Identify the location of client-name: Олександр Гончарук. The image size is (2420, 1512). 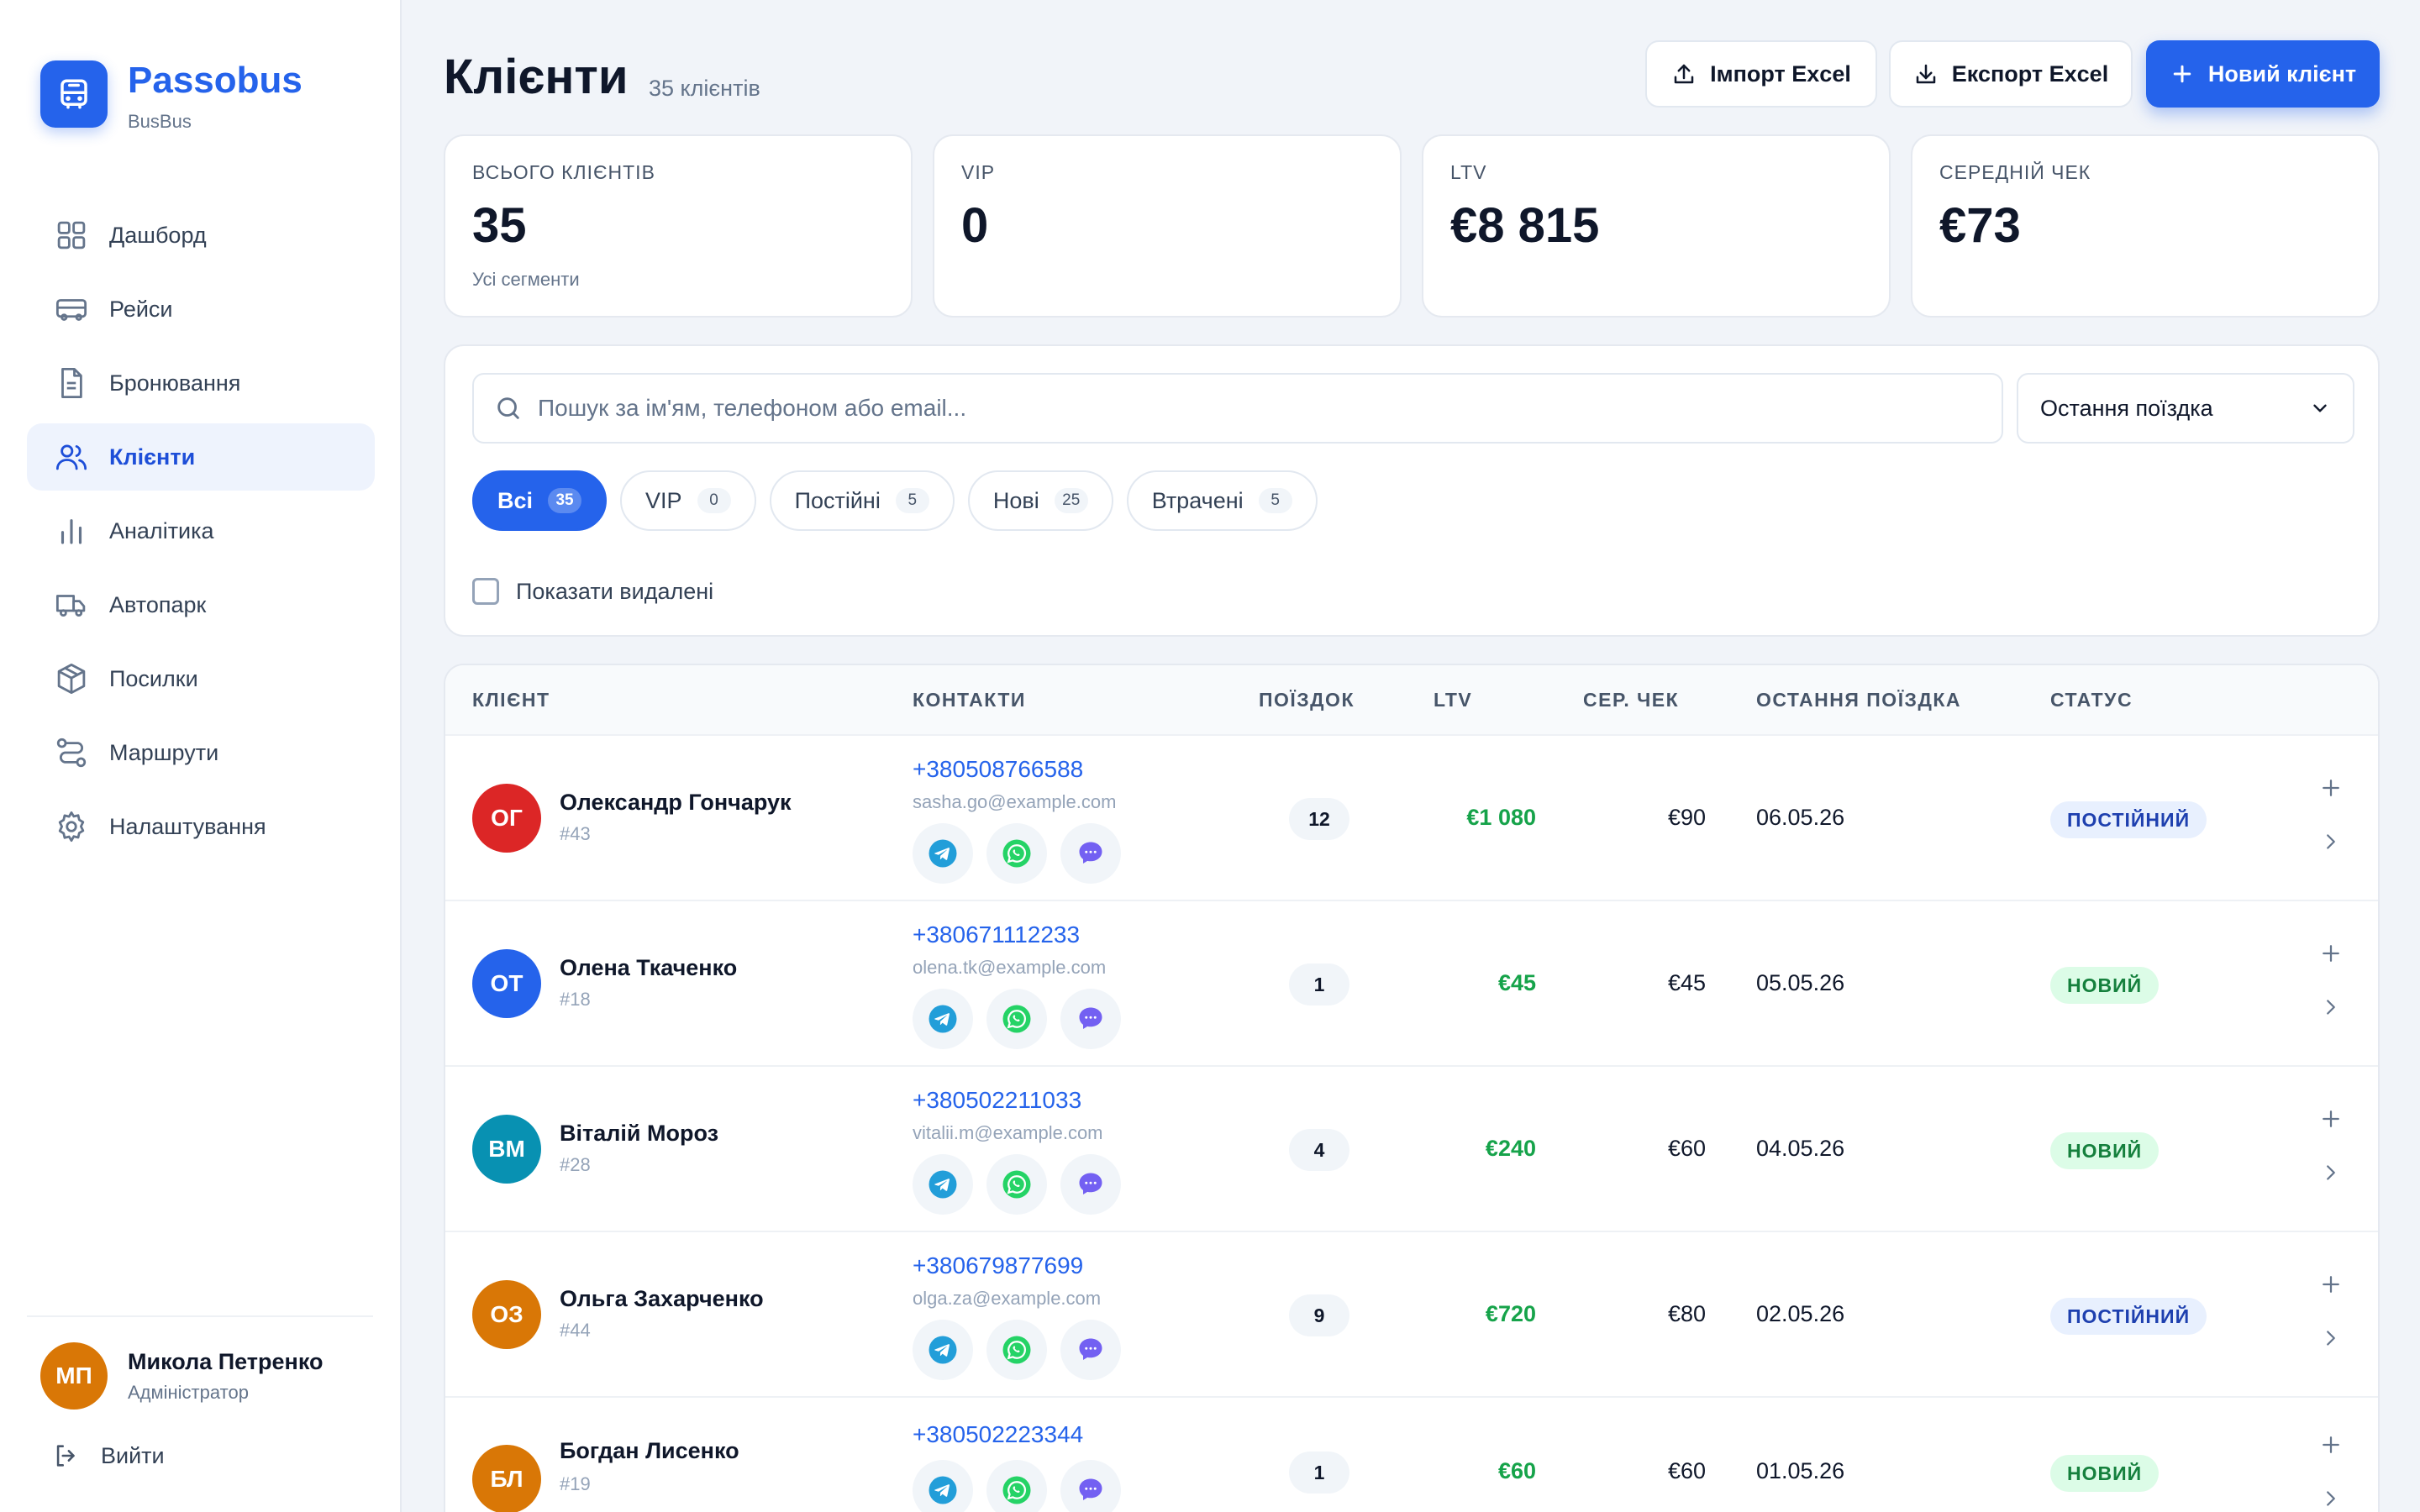
(676, 803).